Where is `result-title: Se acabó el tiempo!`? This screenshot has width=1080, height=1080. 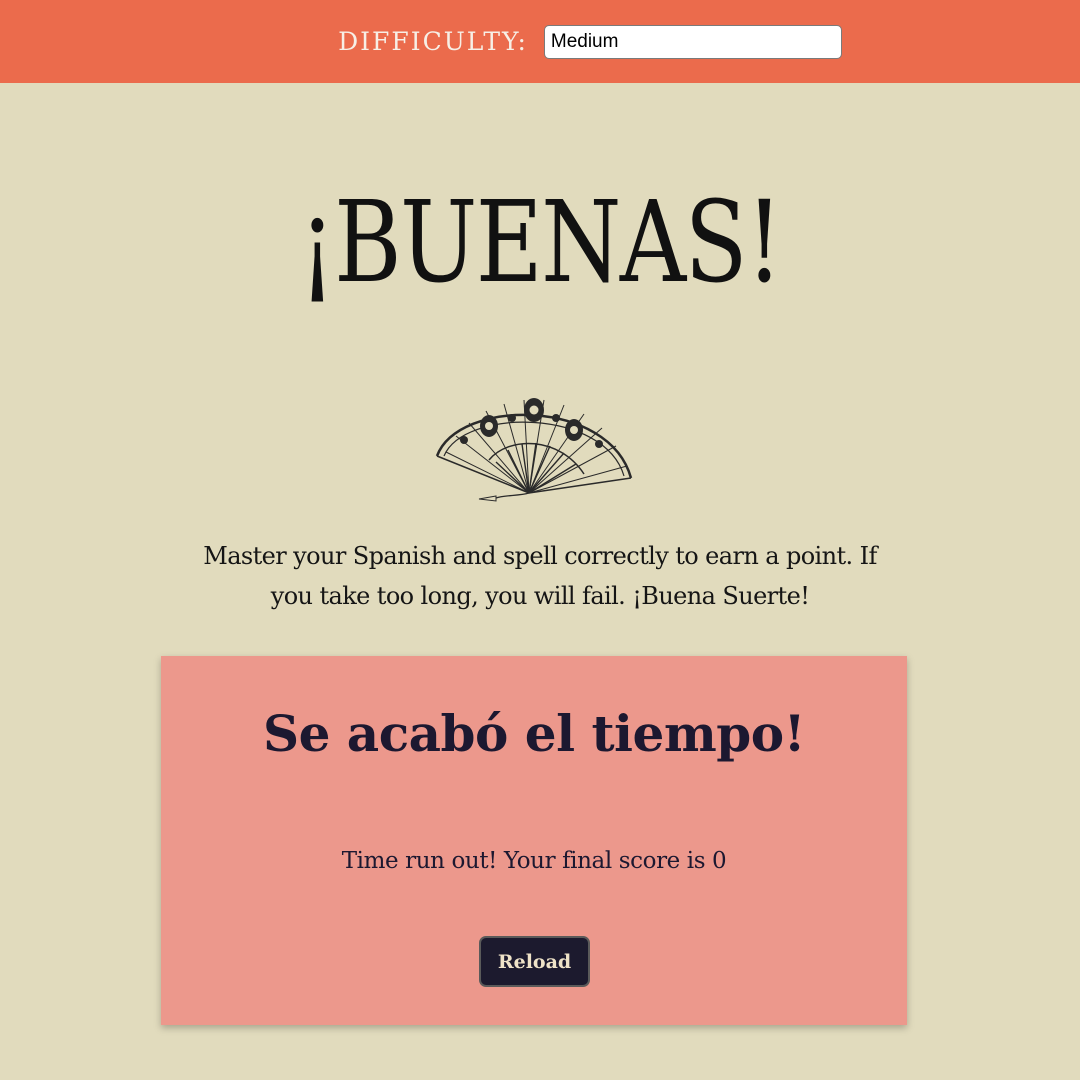
result-title: Se acabó el tiempo! is located at coordinates (534, 733).